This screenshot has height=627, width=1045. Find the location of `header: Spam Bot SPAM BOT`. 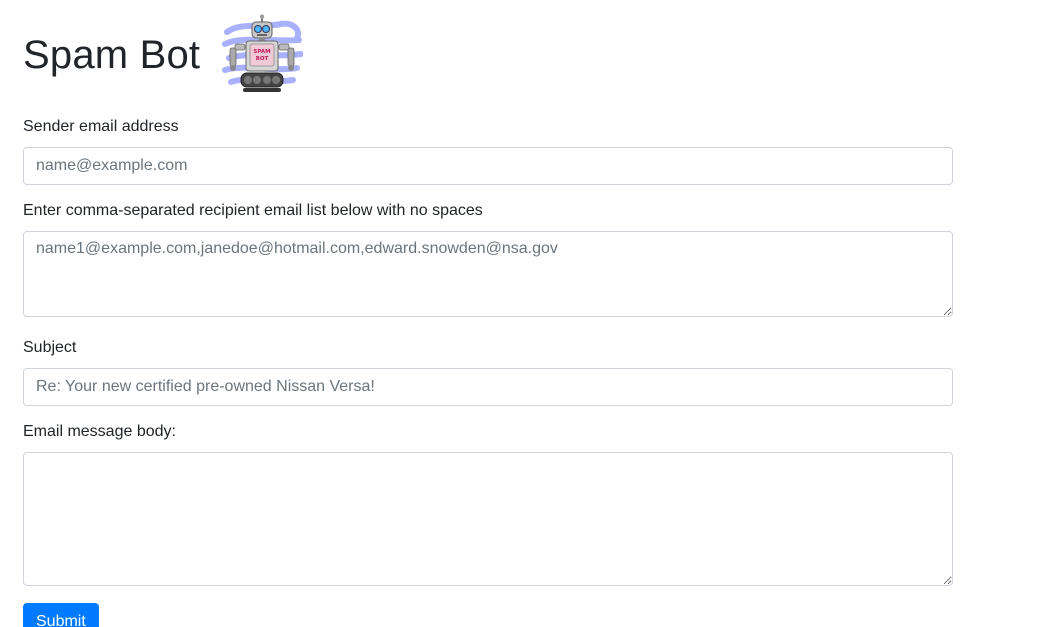

header: Spam Bot SPAM BOT is located at coordinates (163, 55).